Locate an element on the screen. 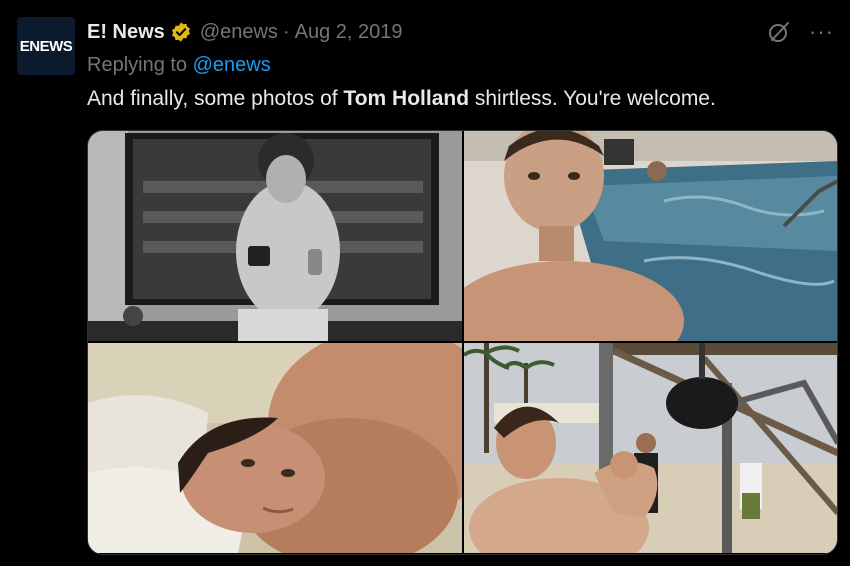  replying-handle-link: @enews is located at coordinates (232, 65).